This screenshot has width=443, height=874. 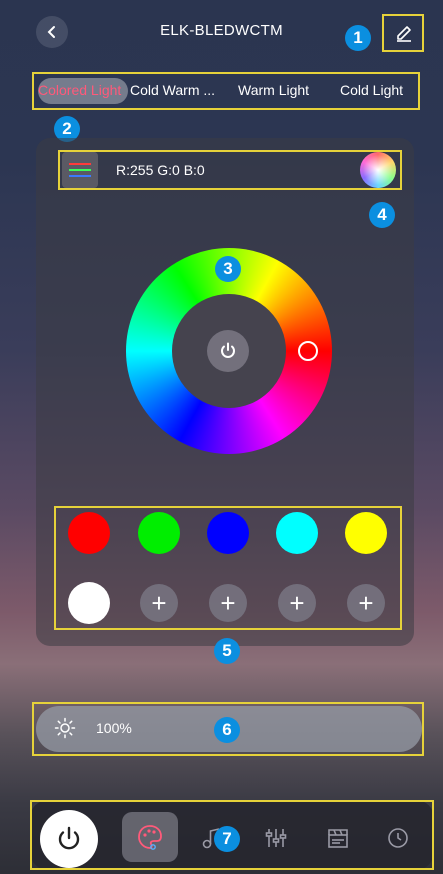 What do you see at coordinates (226, 91) in the screenshot?
I see `highlight-box-tabs` at bounding box center [226, 91].